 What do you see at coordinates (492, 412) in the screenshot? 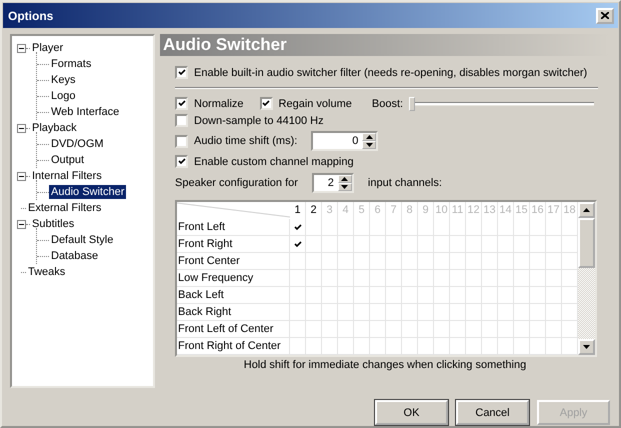
I see `dialog-button: Cancel` at bounding box center [492, 412].